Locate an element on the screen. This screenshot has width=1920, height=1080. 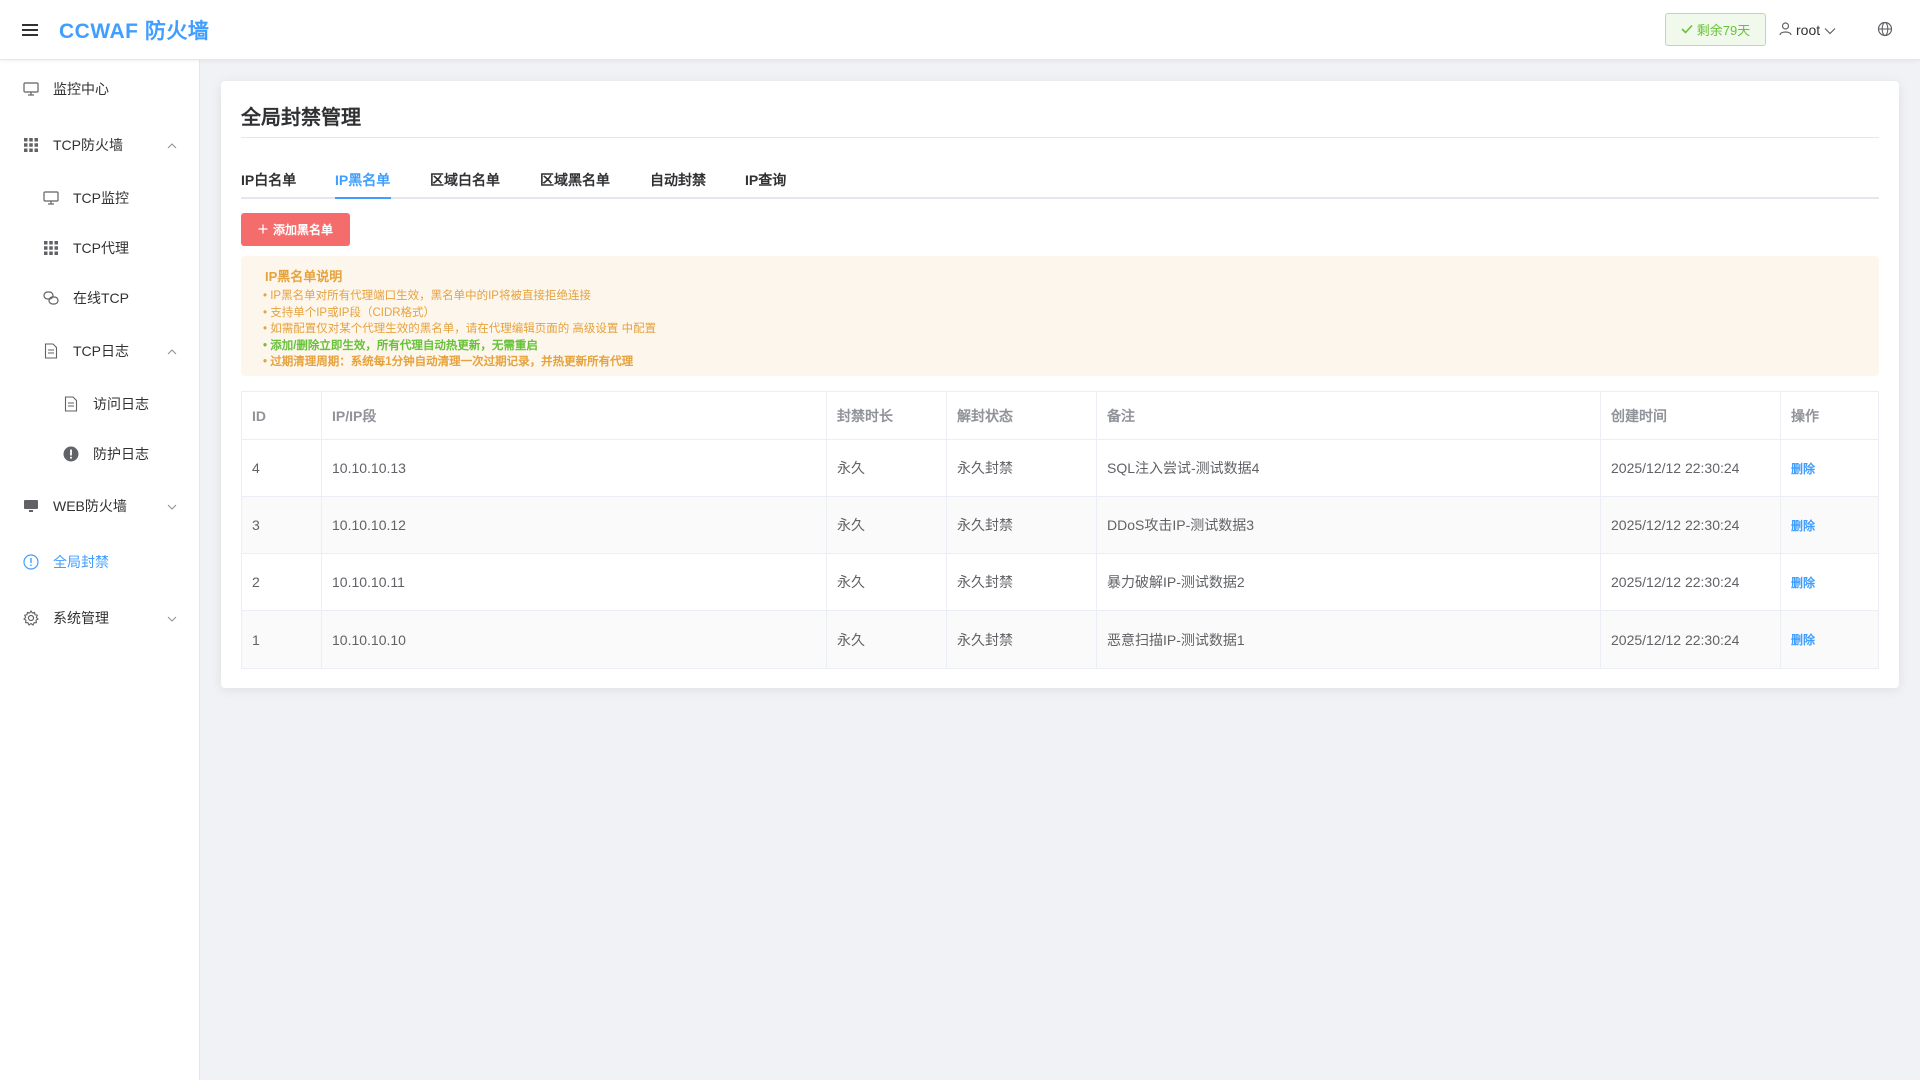
tab-region-blacklist: 区域黑名单 is located at coordinates (575, 180).